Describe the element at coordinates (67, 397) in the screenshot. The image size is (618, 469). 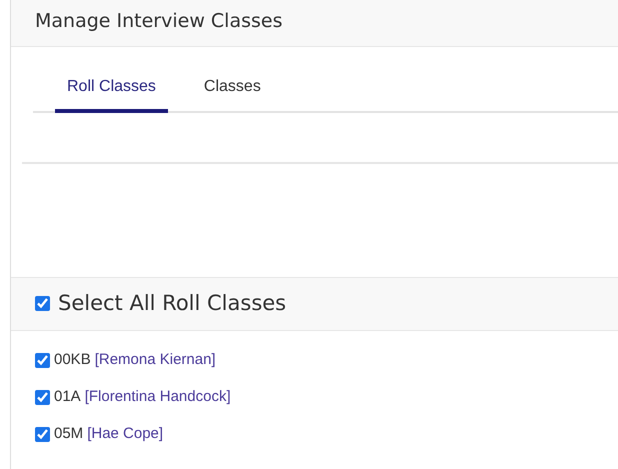
I see `class-code: 01A` at that location.